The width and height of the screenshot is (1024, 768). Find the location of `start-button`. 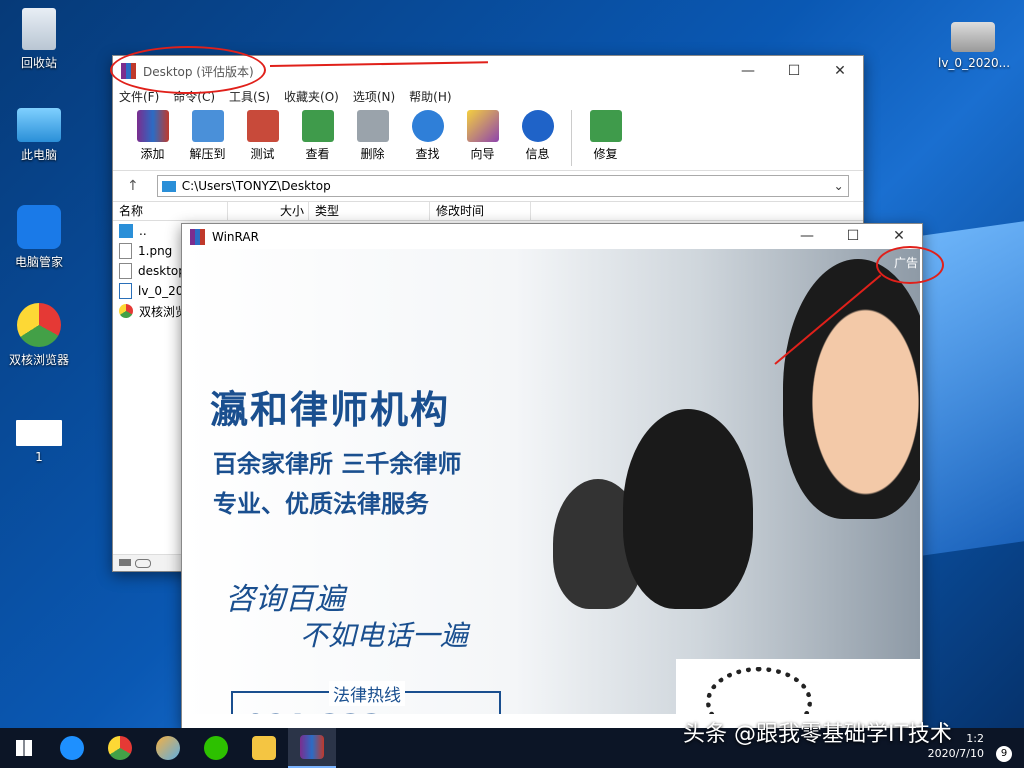

start-button is located at coordinates (24, 748).